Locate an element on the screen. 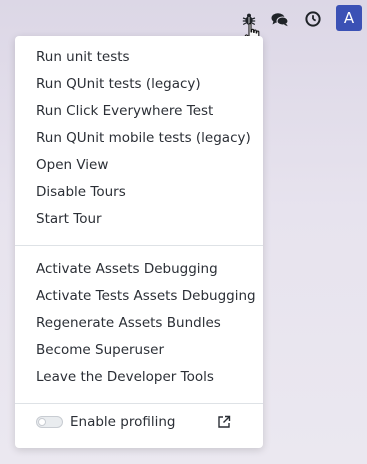 Image resolution: width=367 pixels, height=464 pixels. disable-tours-item: Disable Tours is located at coordinates (139, 192).